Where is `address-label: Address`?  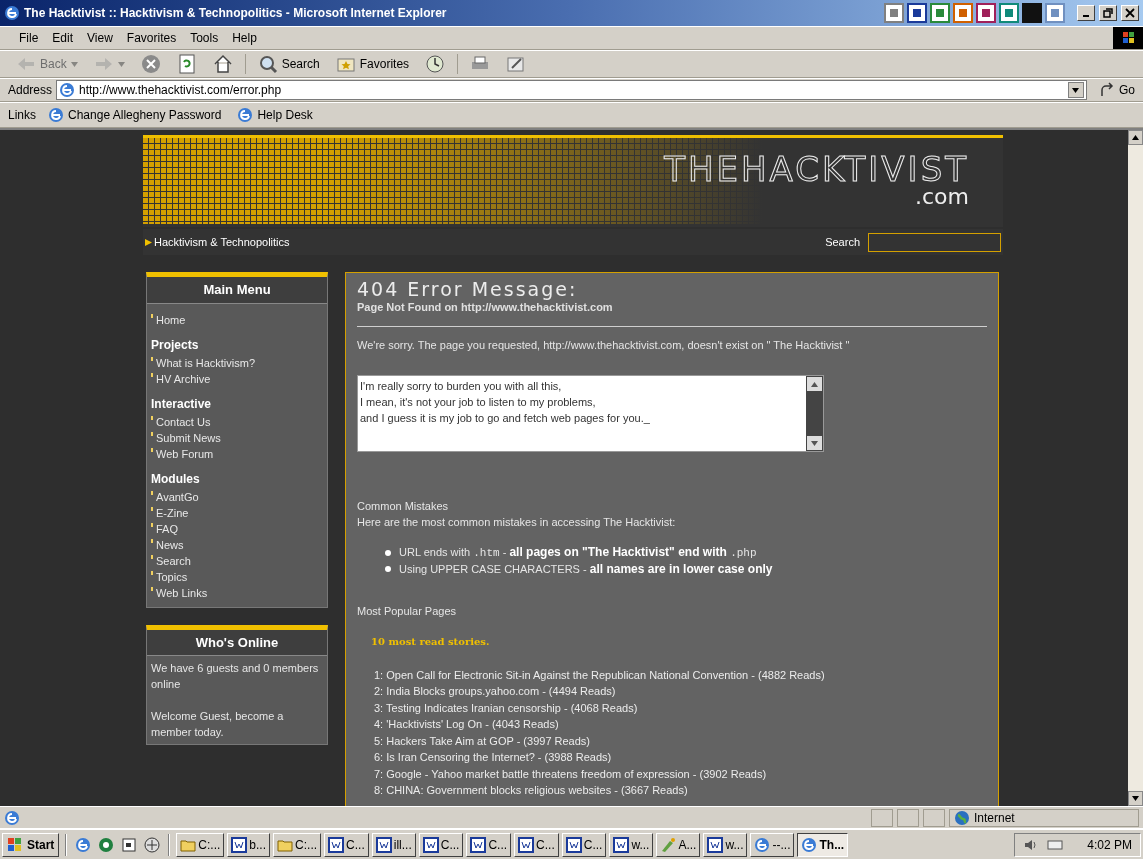 address-label: Address is located at coordinates (30, 90).